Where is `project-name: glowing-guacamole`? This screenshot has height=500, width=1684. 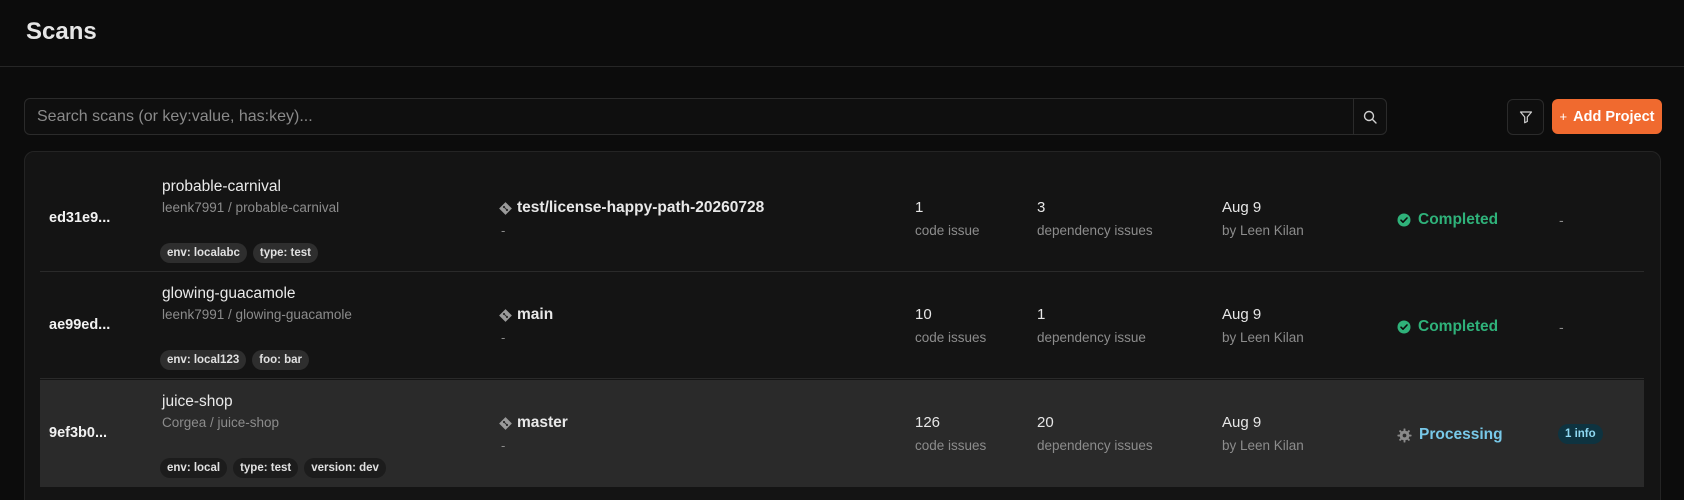 project-name: glowing-guacamole is located at coordinates (229, 294).